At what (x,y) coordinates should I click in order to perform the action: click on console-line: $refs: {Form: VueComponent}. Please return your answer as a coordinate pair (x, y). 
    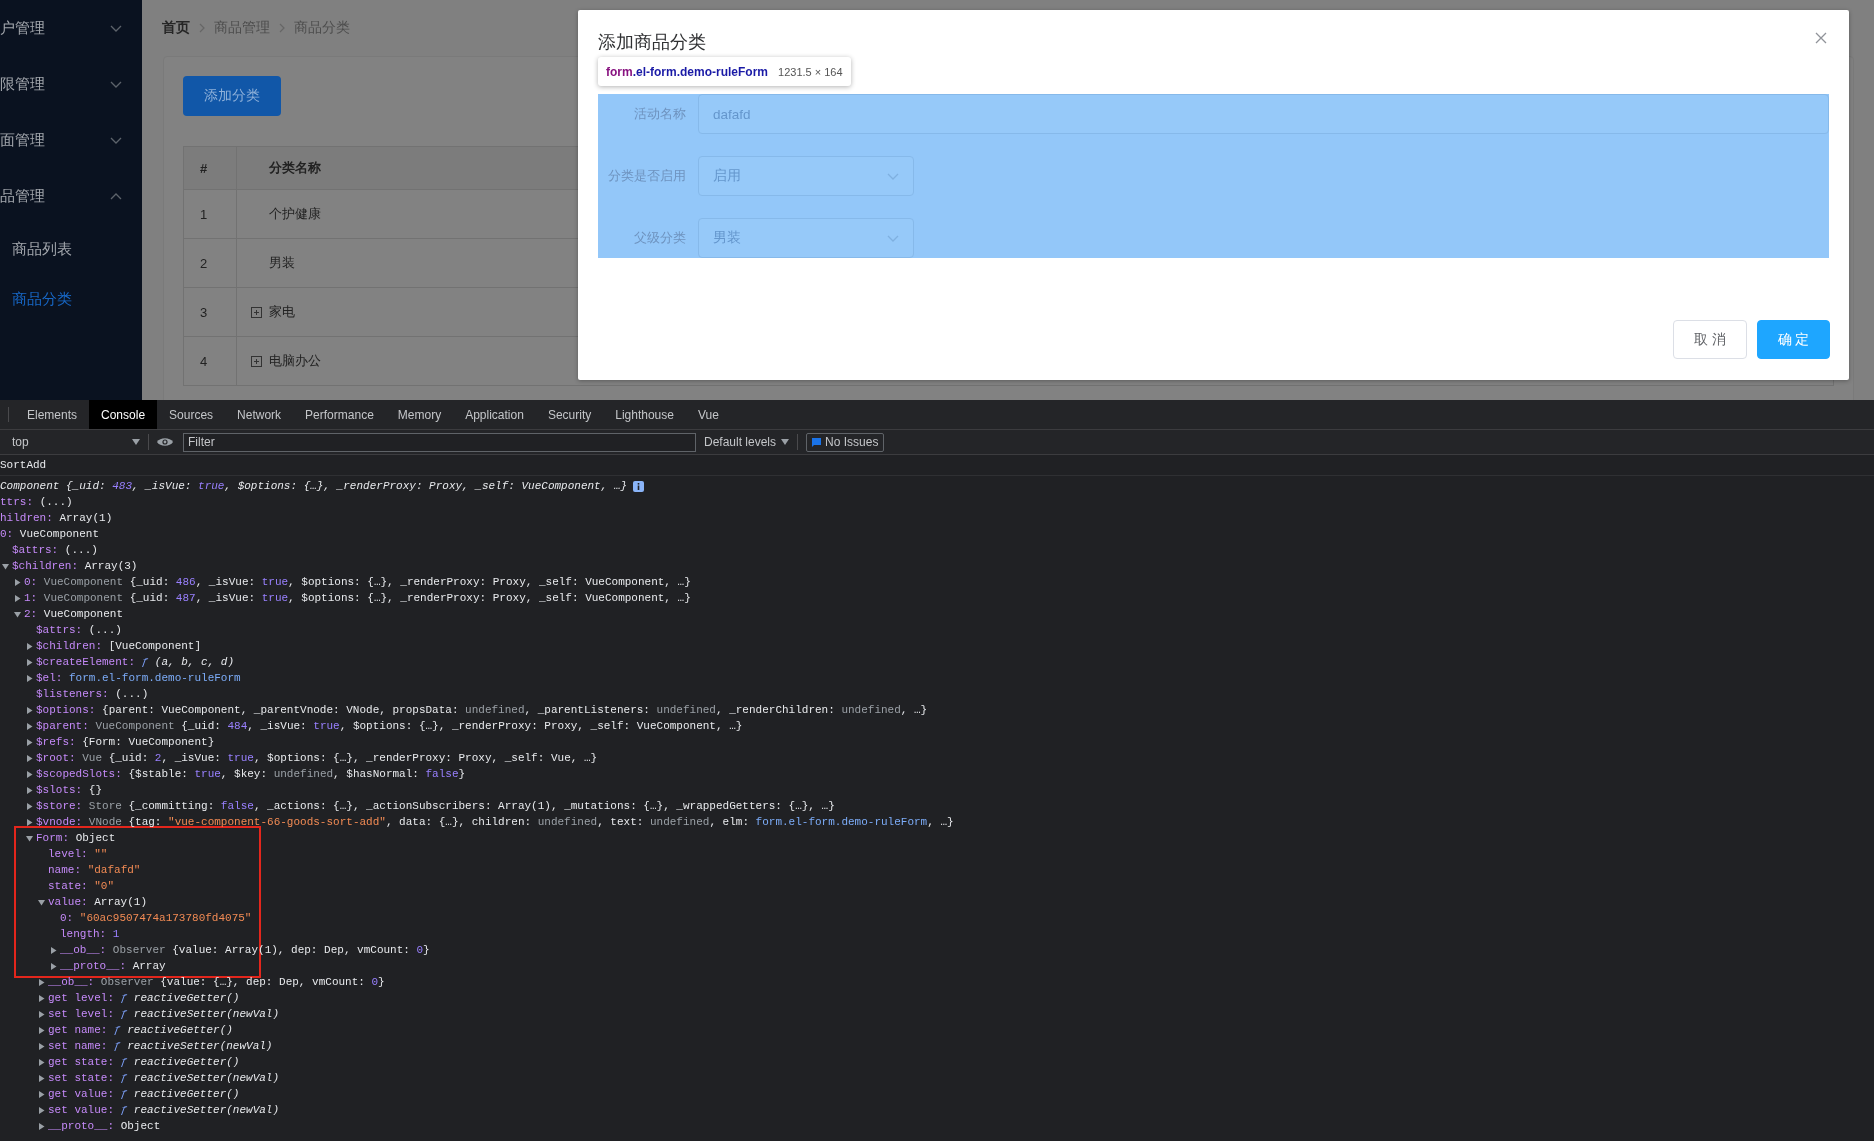
    Looking at the image, I should click on (125, 742).